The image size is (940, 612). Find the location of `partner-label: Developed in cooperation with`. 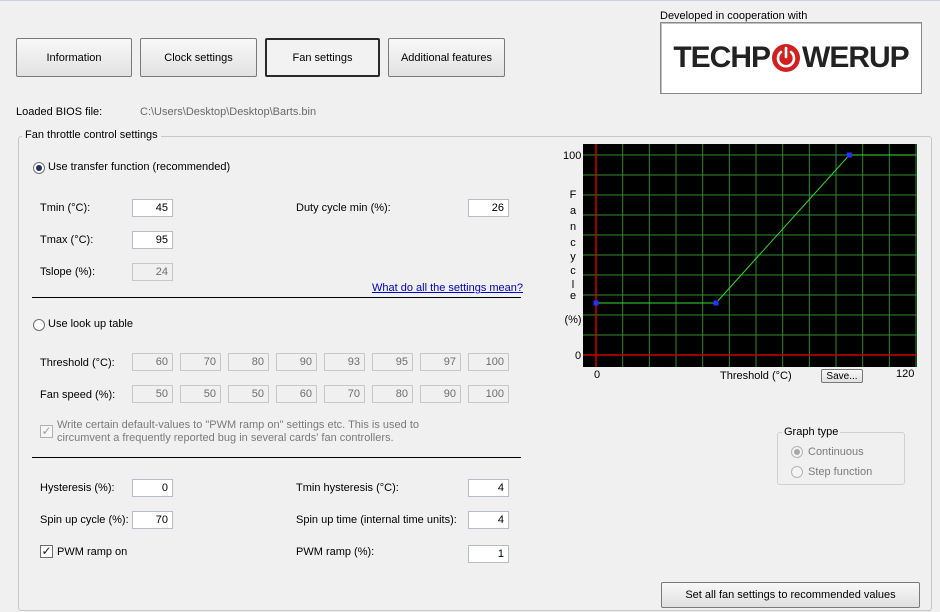

partner-label: Developed in cooperation with is located at coordinates (734, 16).